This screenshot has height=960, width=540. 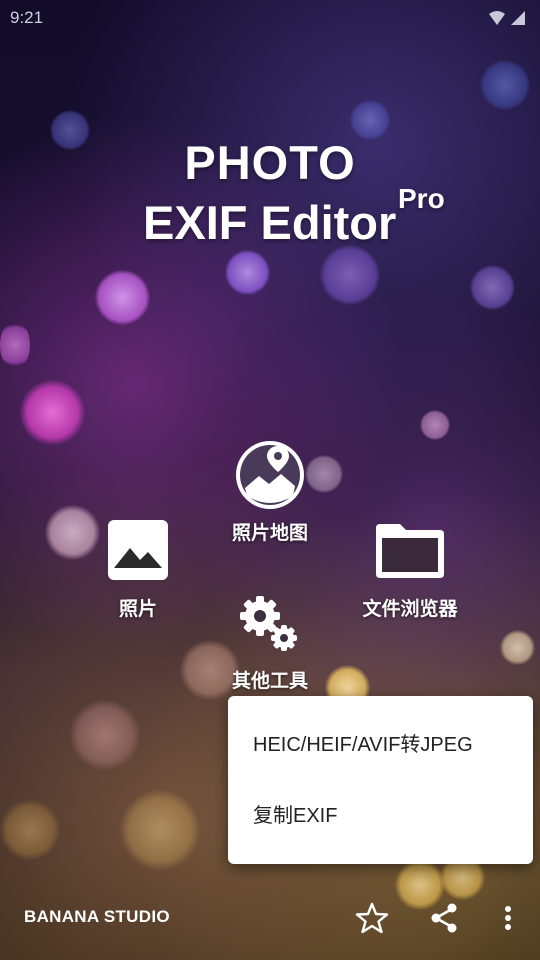 I want to click on wifi-icon, so click(x=497, y=18).